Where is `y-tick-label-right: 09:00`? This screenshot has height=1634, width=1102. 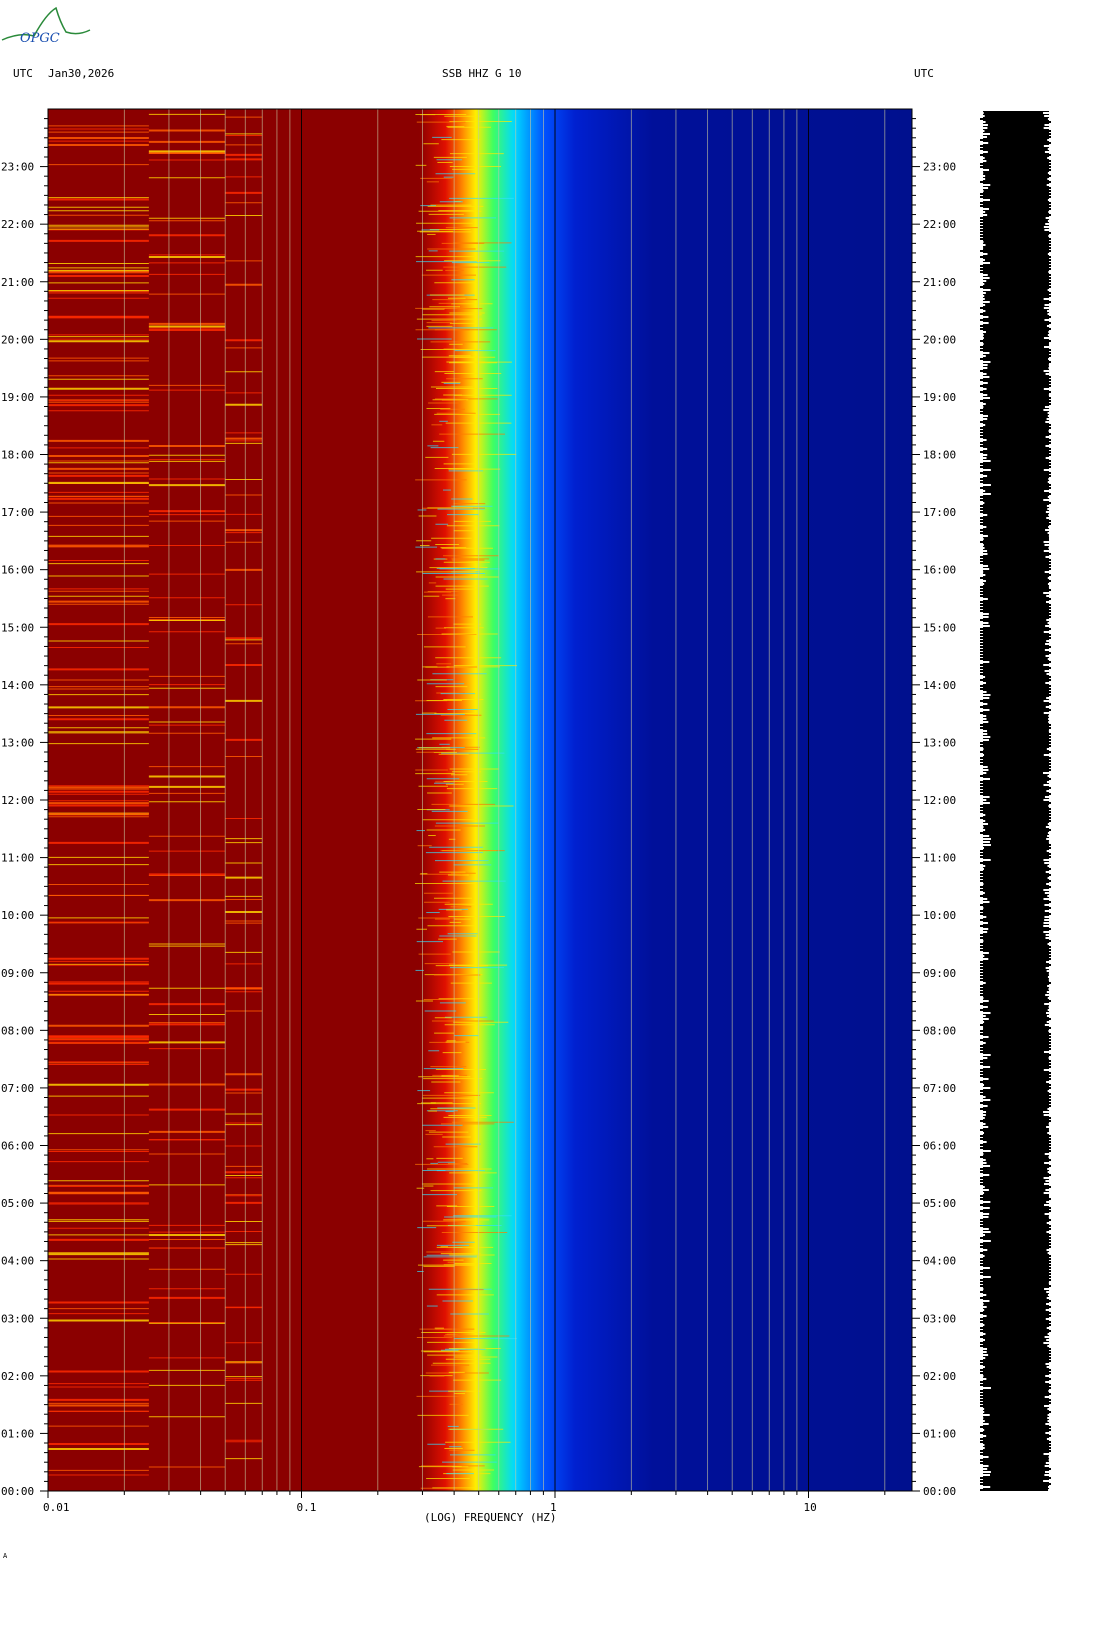
y-tick-label-right: 09:00 is located at coordinates (939, 973).